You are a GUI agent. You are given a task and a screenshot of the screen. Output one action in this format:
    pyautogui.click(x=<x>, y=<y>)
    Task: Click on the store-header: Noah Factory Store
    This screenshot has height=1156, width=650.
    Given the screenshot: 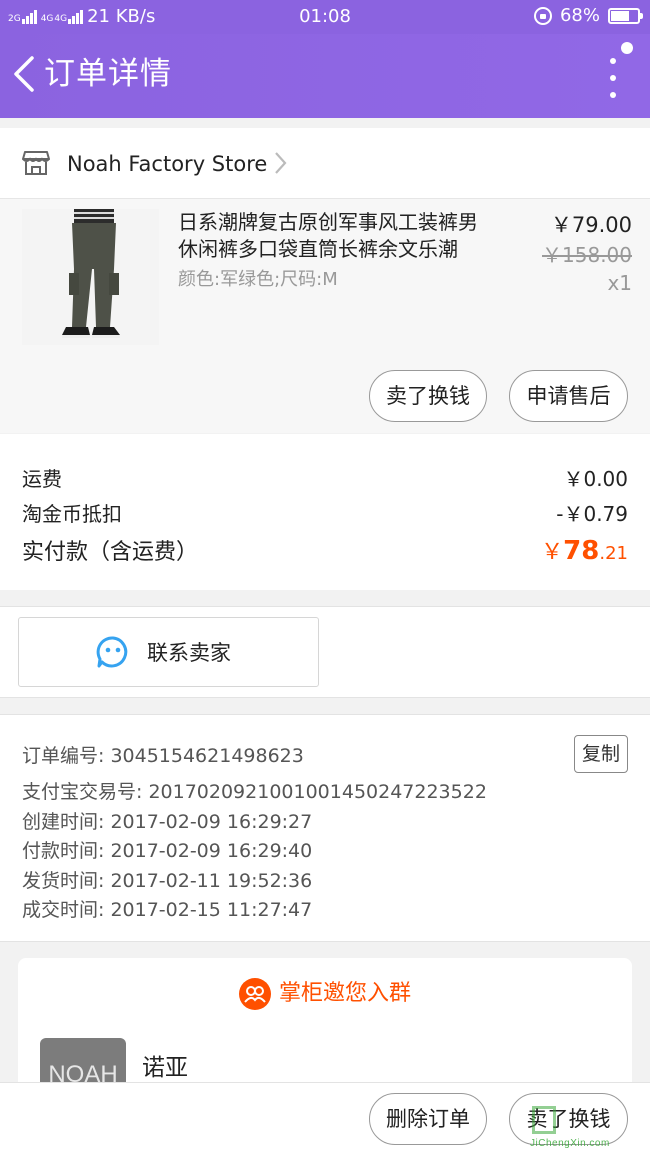 What is the action you would take?
    pyautogui.click(x=325, y=163)
    